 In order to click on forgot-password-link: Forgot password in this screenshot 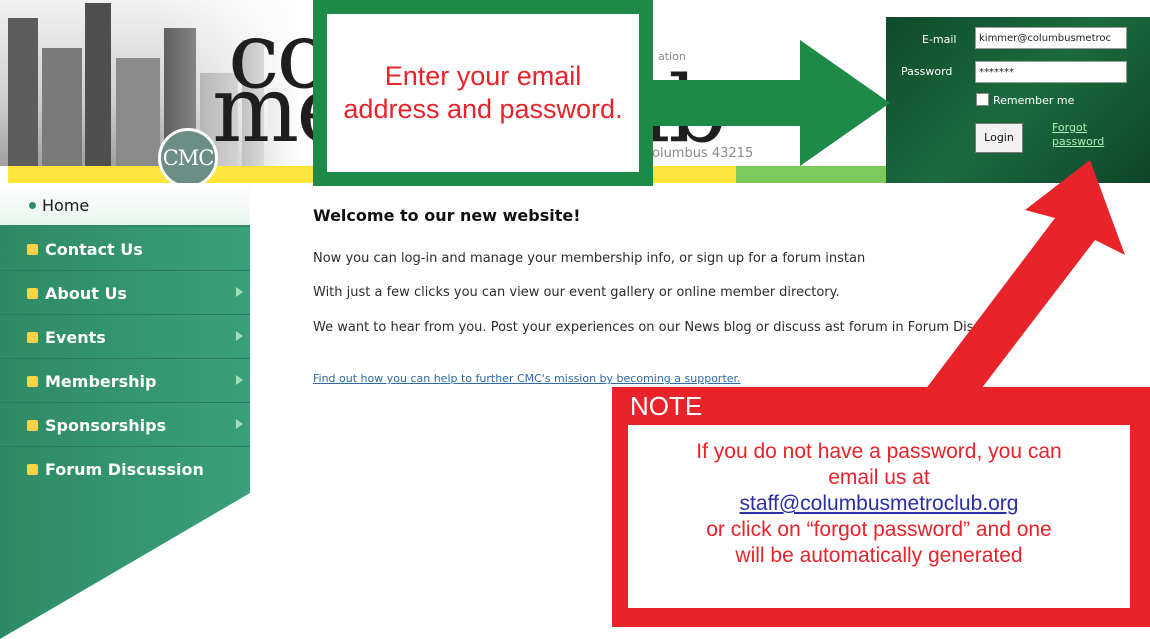, I will do `click(1092, 135)`.